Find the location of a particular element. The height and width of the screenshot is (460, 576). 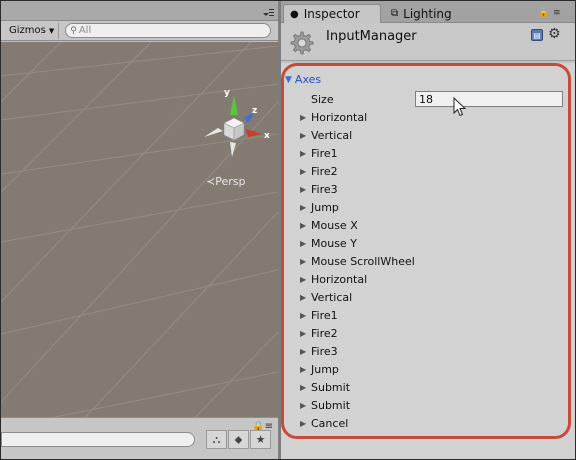

size-row: Size is located at coordinates (441, 99).